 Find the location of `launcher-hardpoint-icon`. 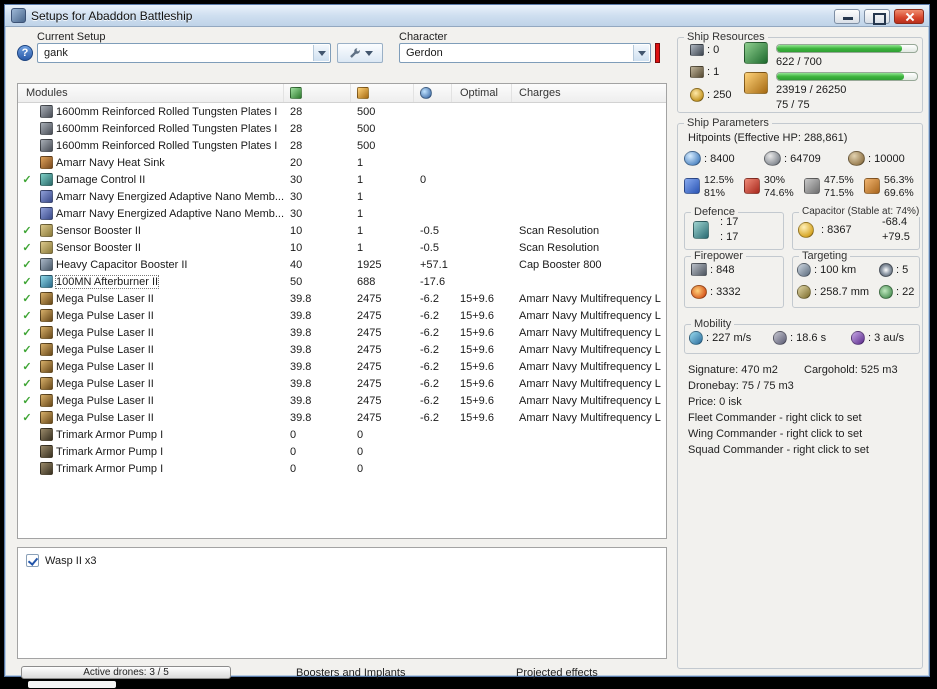

launcher-hardpoint-icon is located at coordinates (697, 72).